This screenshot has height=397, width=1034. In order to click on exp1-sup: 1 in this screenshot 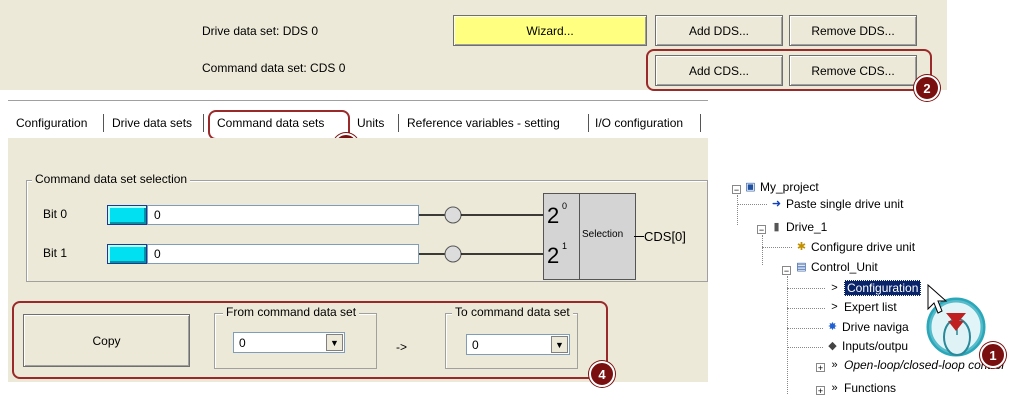, I will do `click(565, 246)`.